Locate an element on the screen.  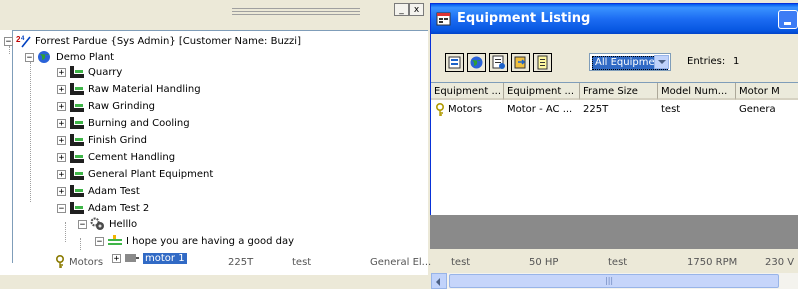
area-label: Burning and Cooling is located at coordinates (139, 123).